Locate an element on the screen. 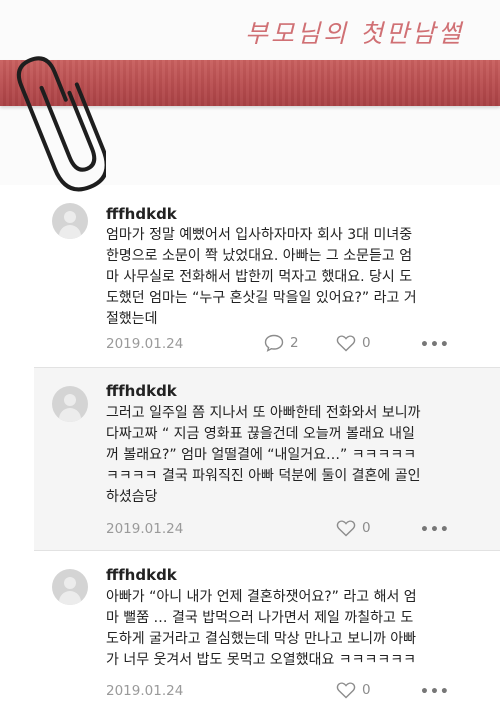  comment-count: 2 is located at coordinates (294, 343).